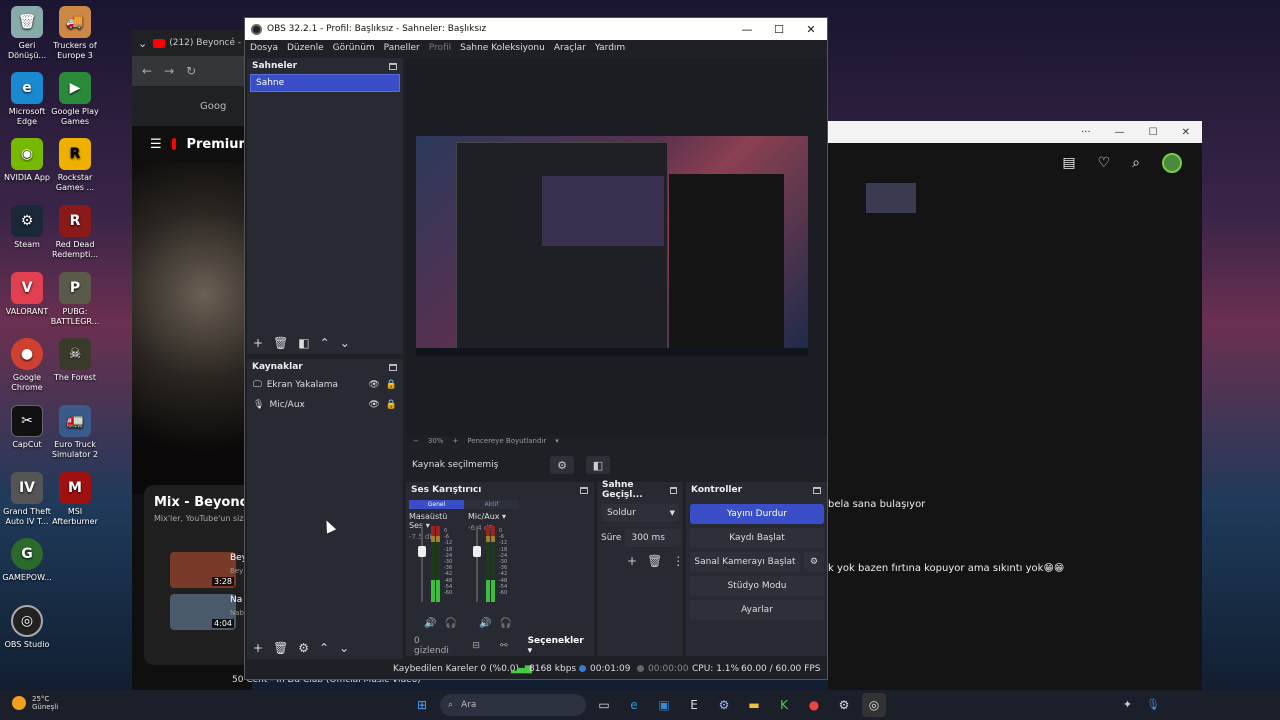 The width and height of the screenshot is (1280, 720). What do you see at coordinates (75, 99) in the screenshot?
I see `desktop-icon-play-games: ▶ Google Play Games` at bounding box center [75, 99].